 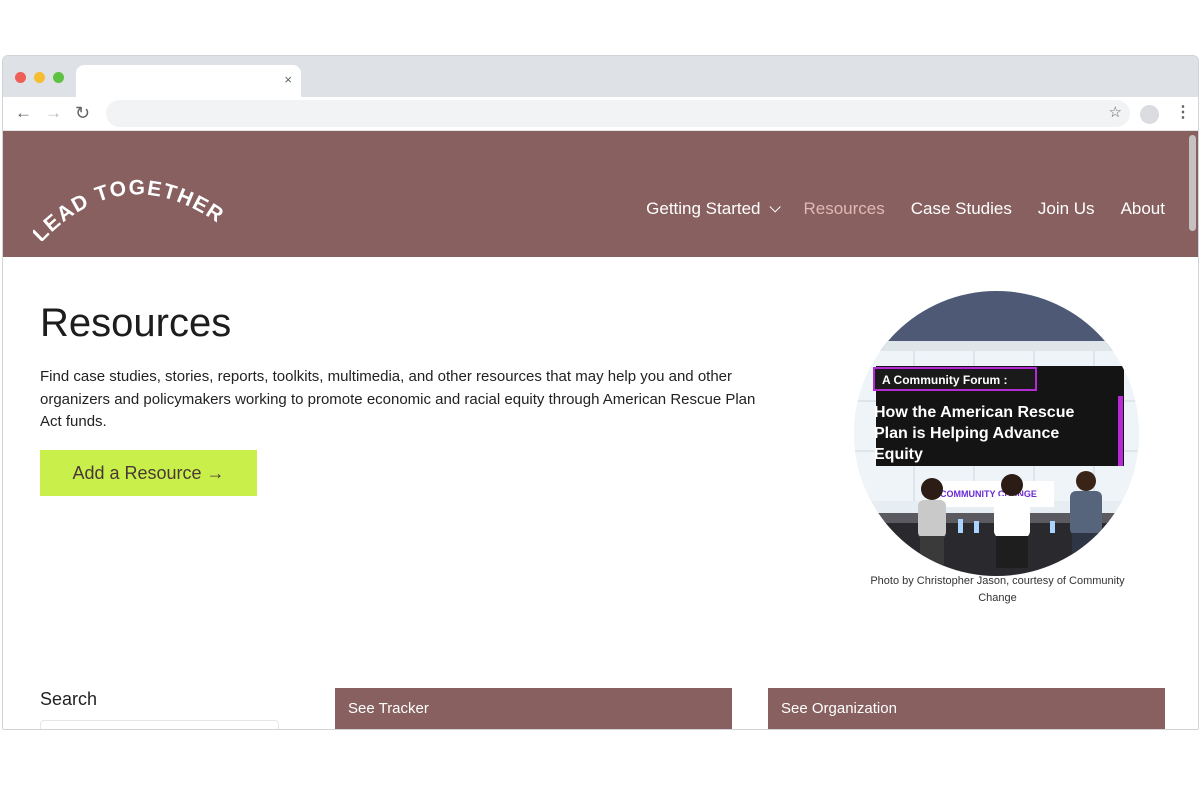 What do you see at coordinates (1149, 114) in the screenshot?
I see `profile-avatar` at bounding box center [1149, 114].